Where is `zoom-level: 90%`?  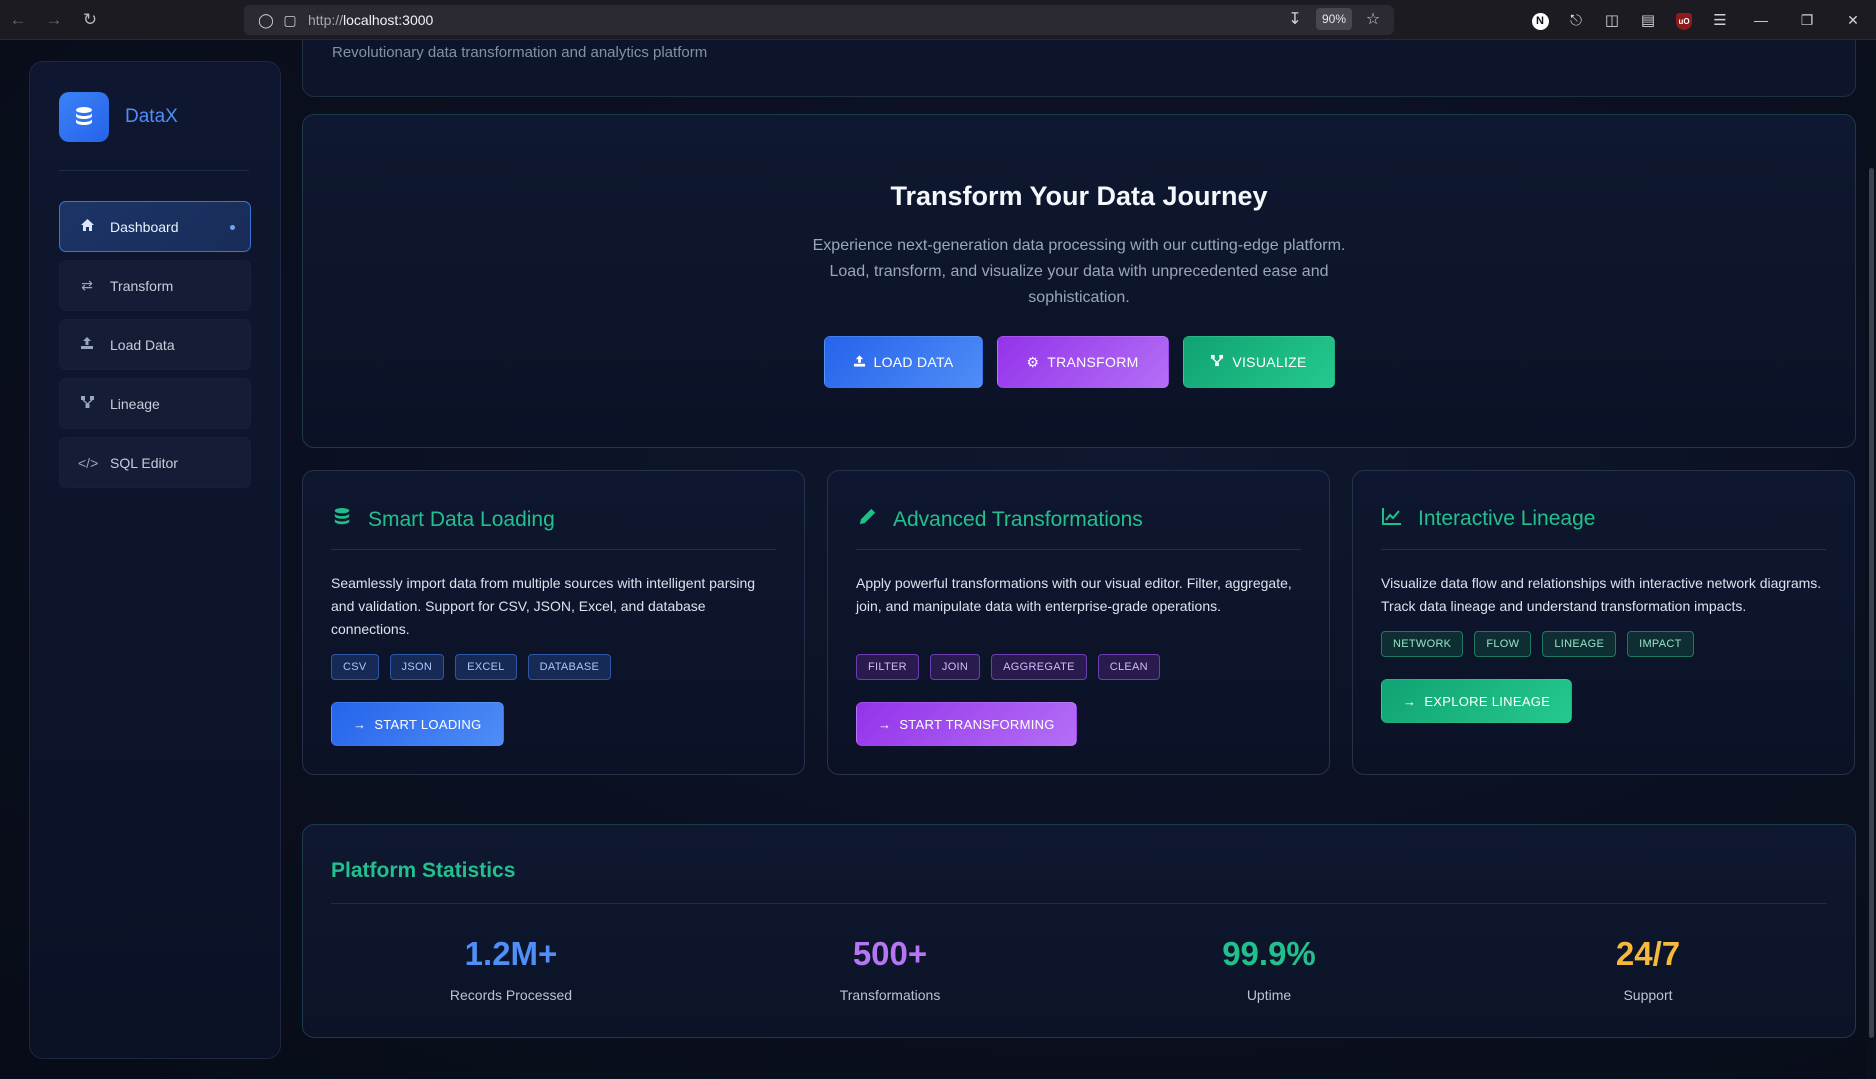
zoom-level: 90% is located at coordinates (1333, 19).